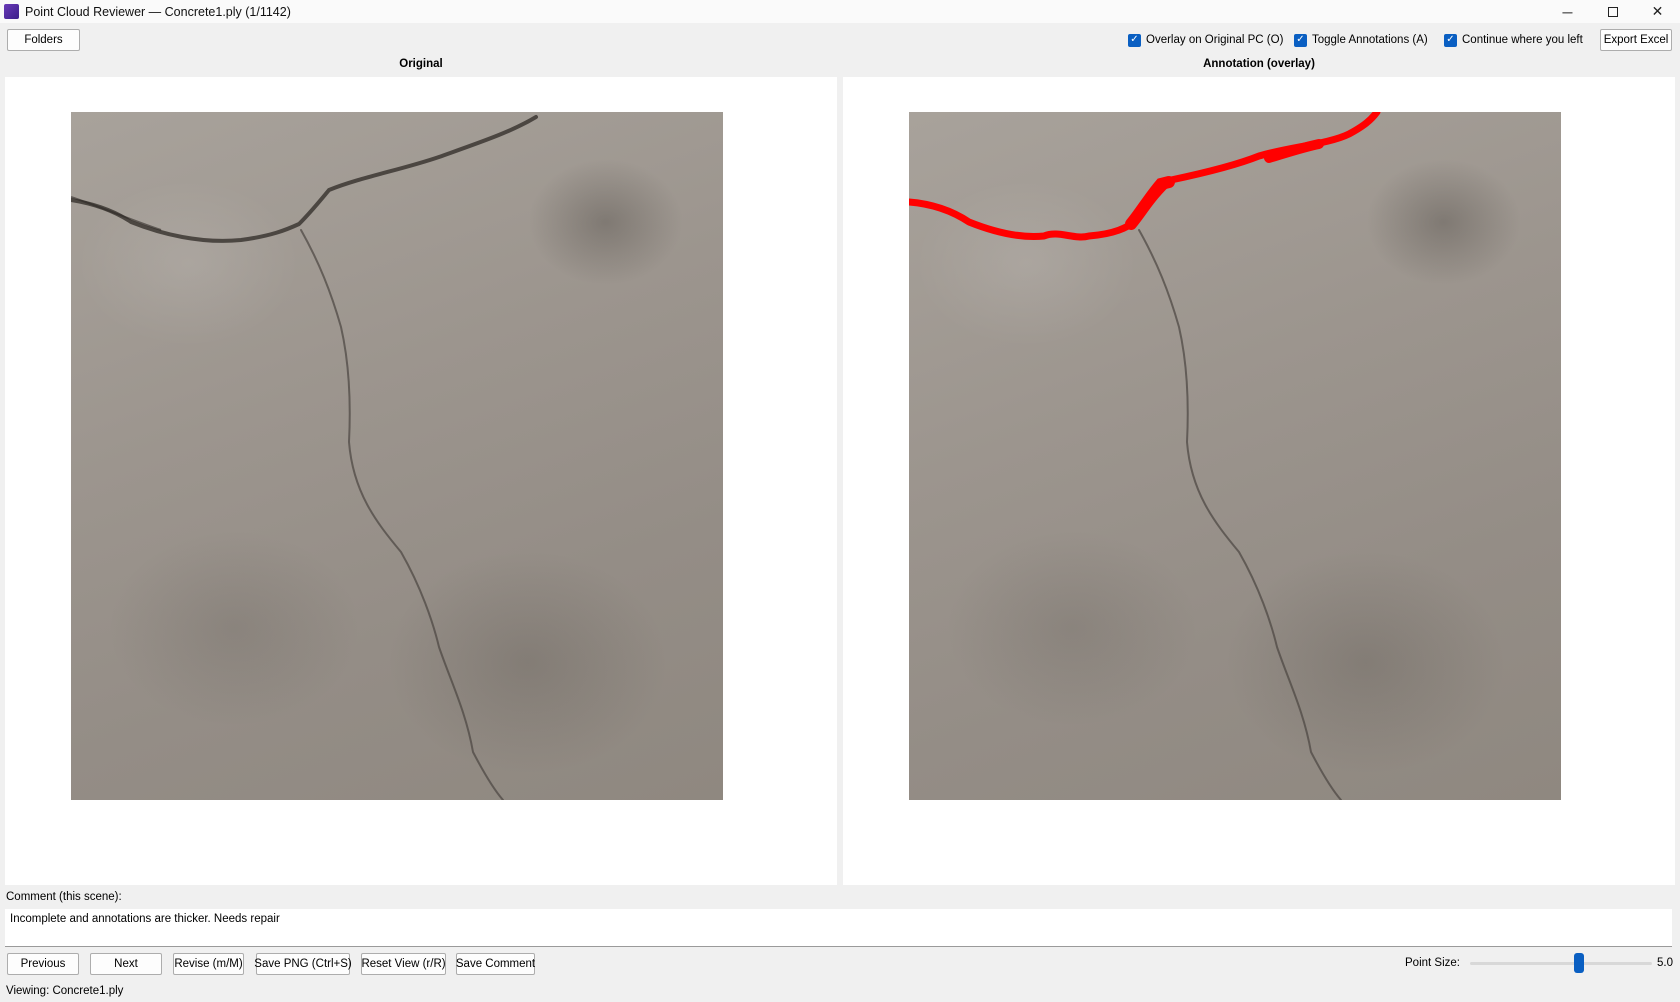 Image resolution: width=1680 pixels, height=1002 pixels. What do you see at coordinates (1579, 963) in the screenshot?
I see `point-size-slider-handle` at bounding box center [1579, 963].